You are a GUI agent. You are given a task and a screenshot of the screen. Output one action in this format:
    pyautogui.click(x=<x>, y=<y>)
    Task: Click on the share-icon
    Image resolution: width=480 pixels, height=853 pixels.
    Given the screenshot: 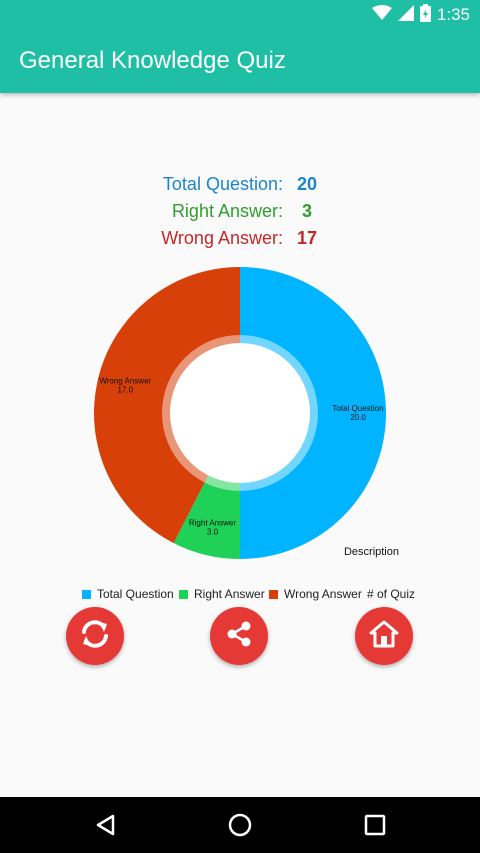 What is the action you would take?
    pyautogui.click(x=239, y=636)
    